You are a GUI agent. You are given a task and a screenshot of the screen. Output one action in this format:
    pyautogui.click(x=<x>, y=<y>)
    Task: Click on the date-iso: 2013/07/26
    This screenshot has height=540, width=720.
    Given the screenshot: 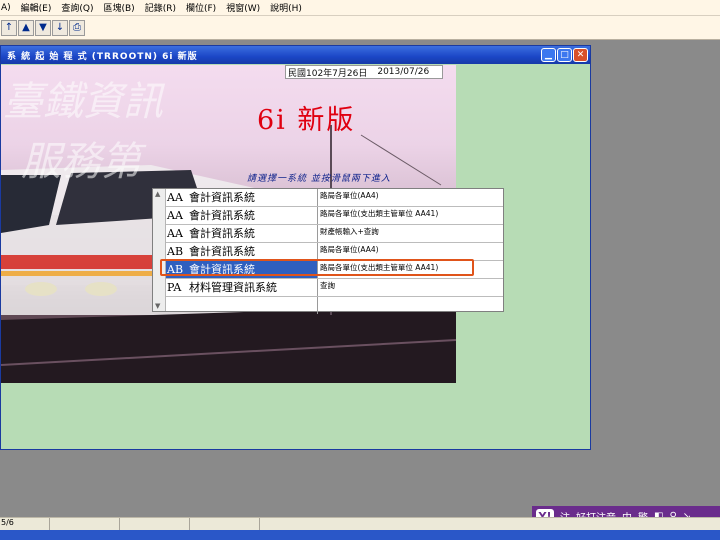 What is the action you would take?
    pyautogui.click(x=403, y=72)
    